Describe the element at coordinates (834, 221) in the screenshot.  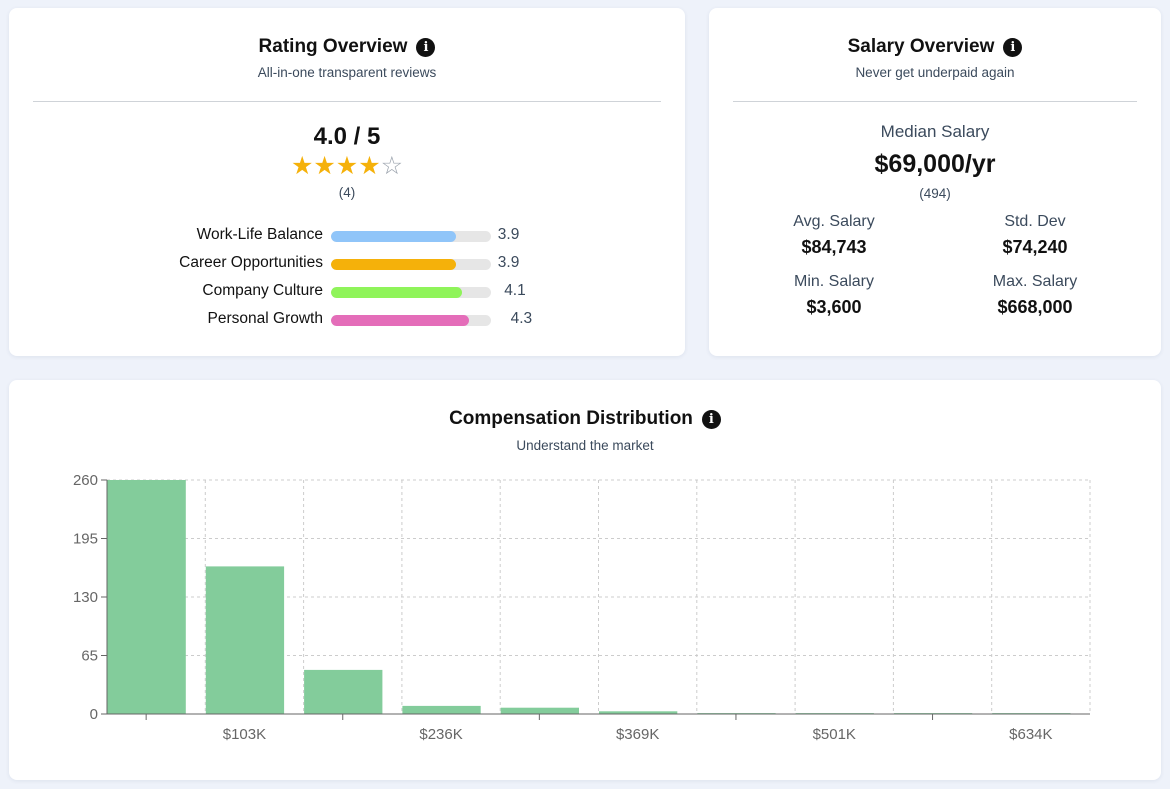
I see `stat-label: Avg. Salary` at that location.